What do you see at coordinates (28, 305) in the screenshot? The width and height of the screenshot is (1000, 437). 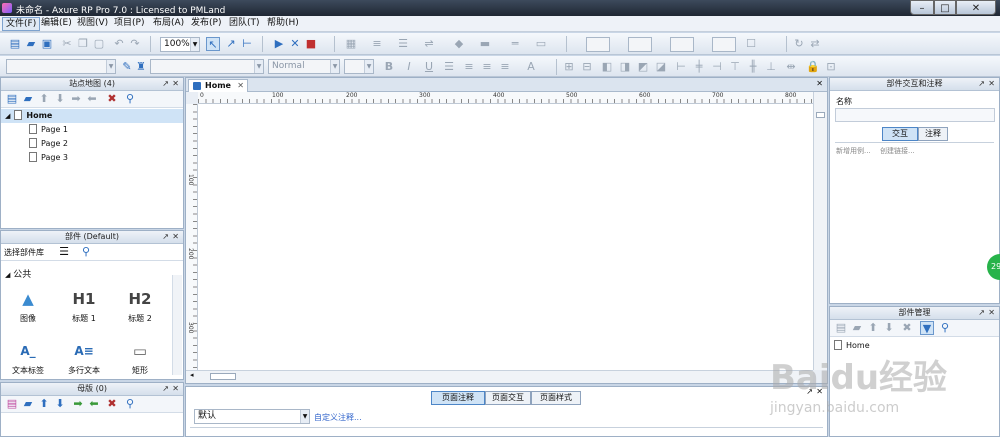 I see `widget-image: ▲ 图像` at bounding box center [28, 305].